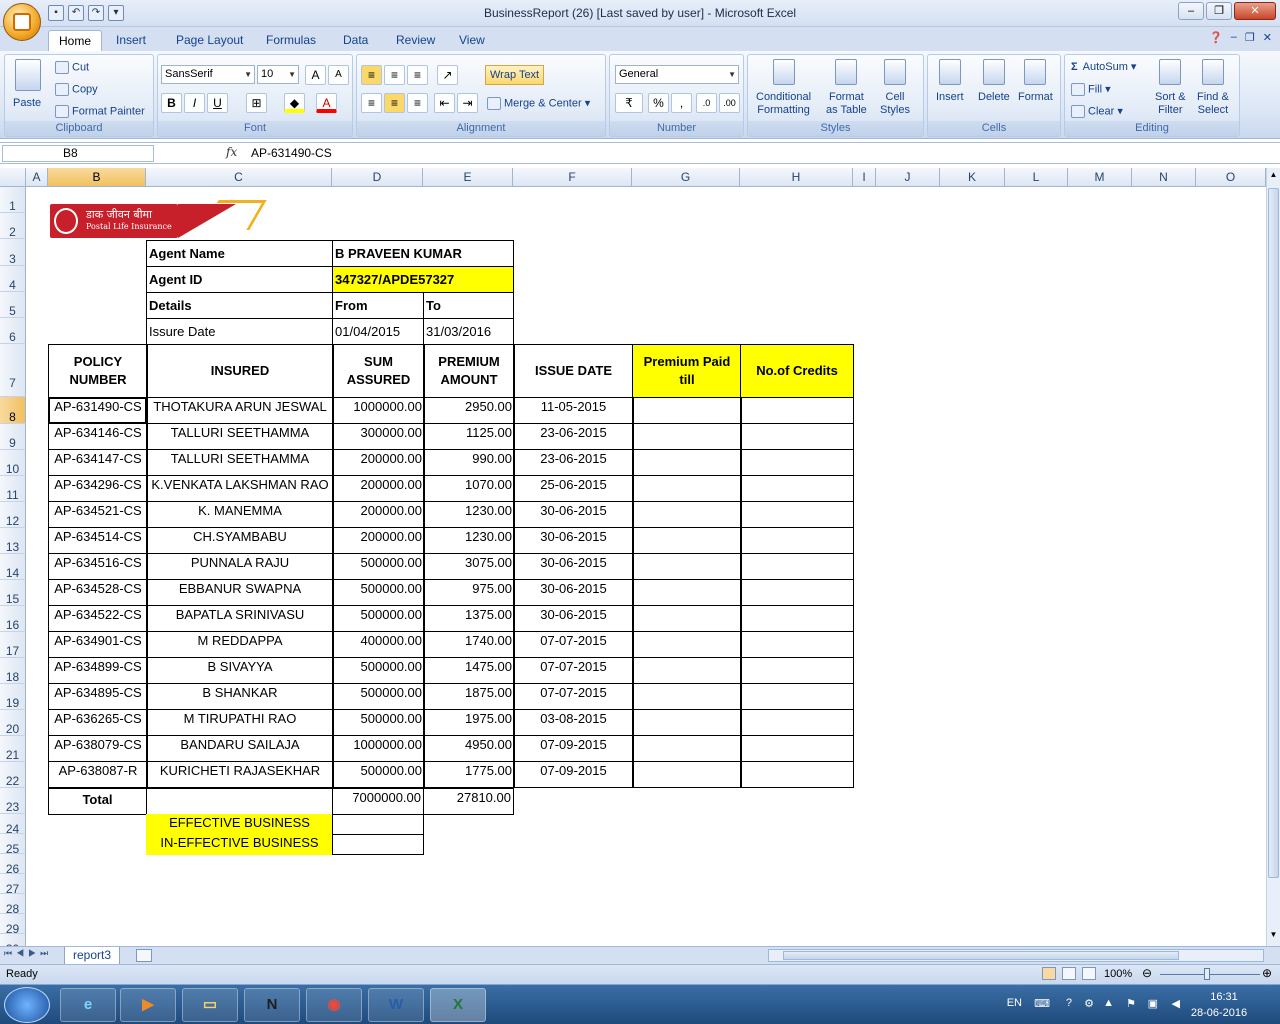 The width and height of the screenshot is (1280, 1024). What do you see at coordinates (231, 152) in the screenshot?
I see `insert-function-icon: fx` at bounding box center [231, 152].